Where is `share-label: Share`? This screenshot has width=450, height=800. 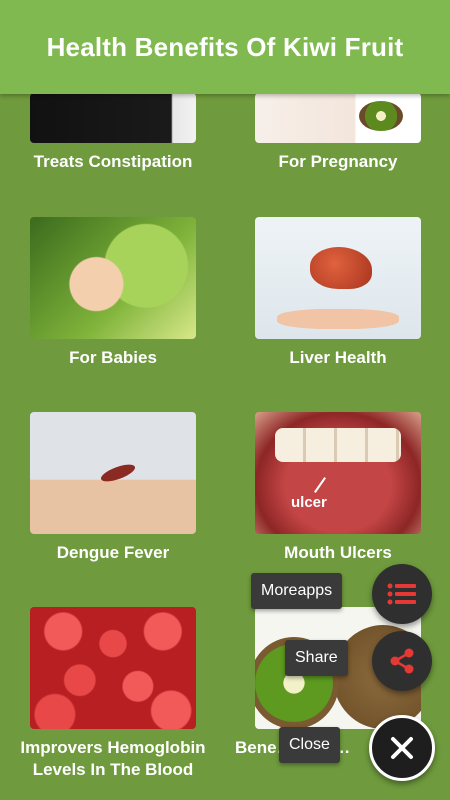 share-label: Share is located at coordinates (316, 658).